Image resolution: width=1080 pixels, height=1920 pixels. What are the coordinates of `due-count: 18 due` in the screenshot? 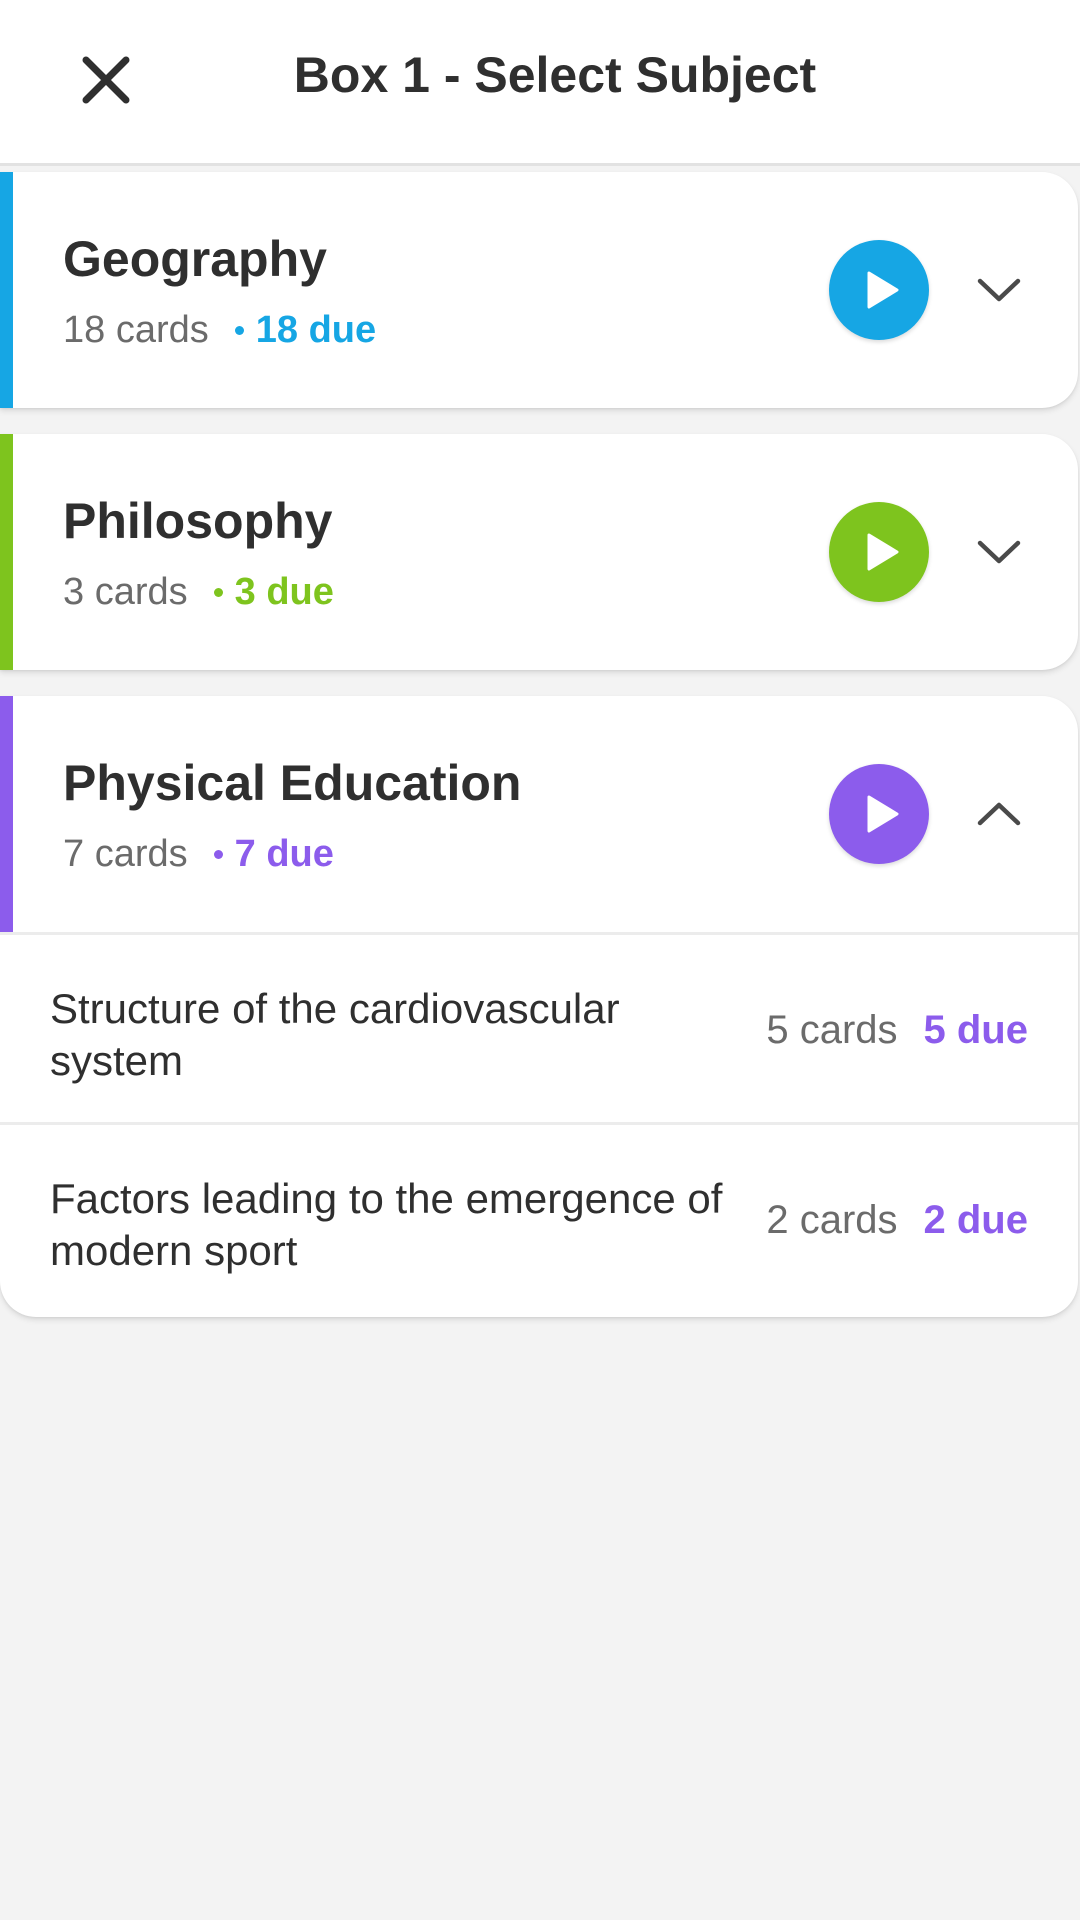 It's located at (316, 330).